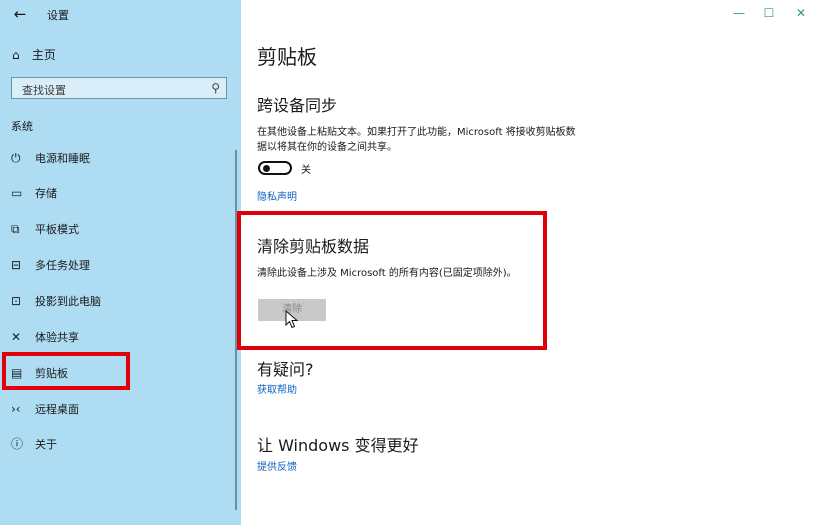 Image resolution: width=825 pixels, height=525 pixels. I want to click on toggle-knob, so click(266, 168).